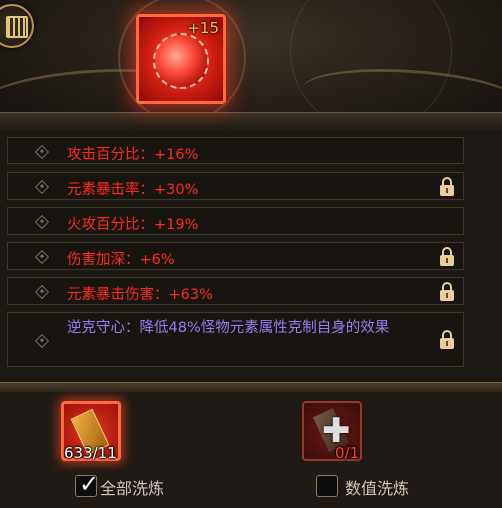 Image resolution: width=502 pixels, height=508 pixels. Describe the element at coordinates (133, 225) in the screenshot. I see `attribute-text: 火攻百分比：+19%` at that location.